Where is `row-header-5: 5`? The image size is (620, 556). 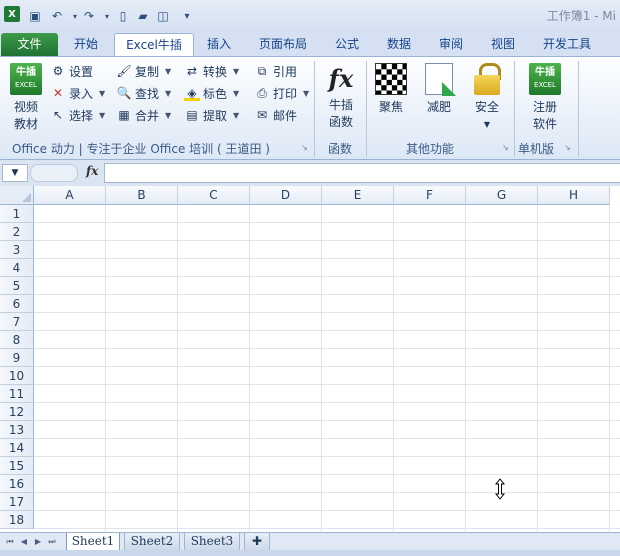
row-header-5: 5 is located at coordinates (17, 286).